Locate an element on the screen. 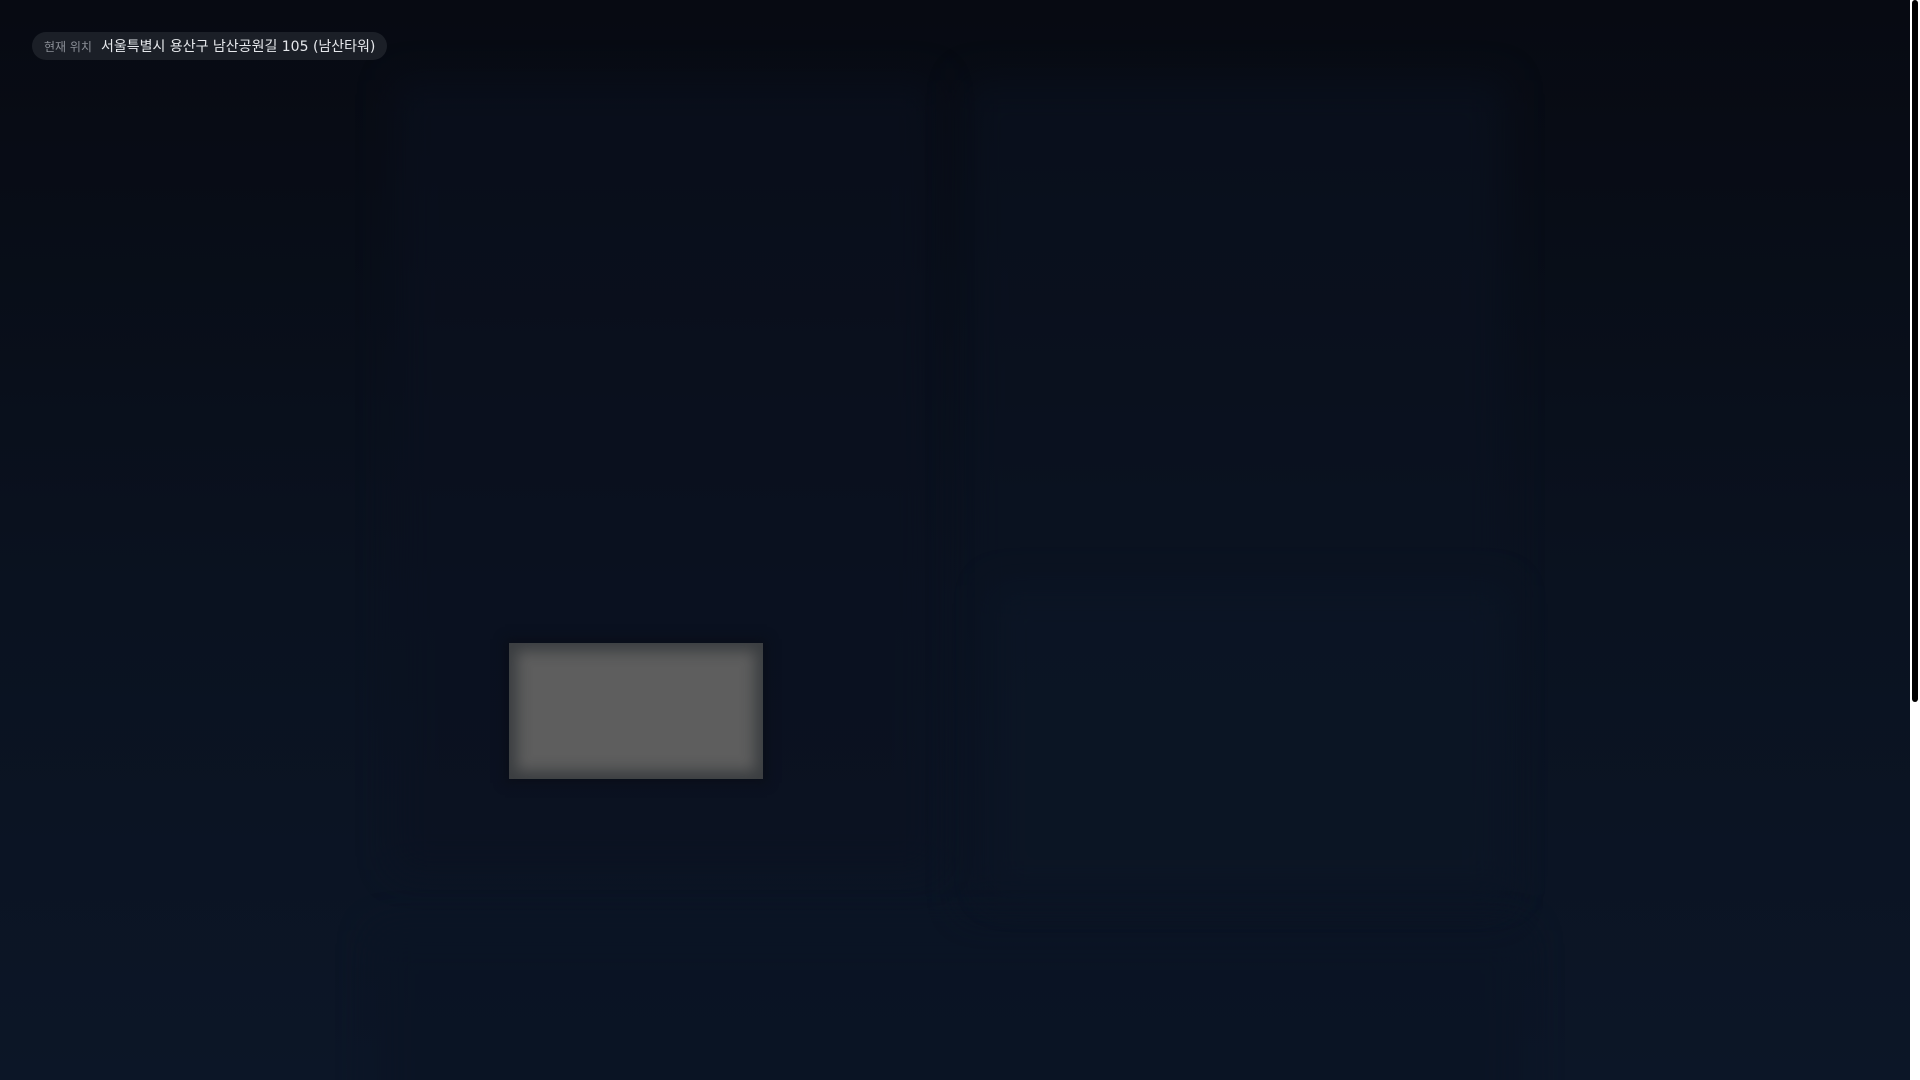 The height and width of the screenshot is (1080, 1920). current-location-badge: 현재 위치 서울특별시 용산구 남산공원길 105 (남산타워) is located at coordinates (210, 46).